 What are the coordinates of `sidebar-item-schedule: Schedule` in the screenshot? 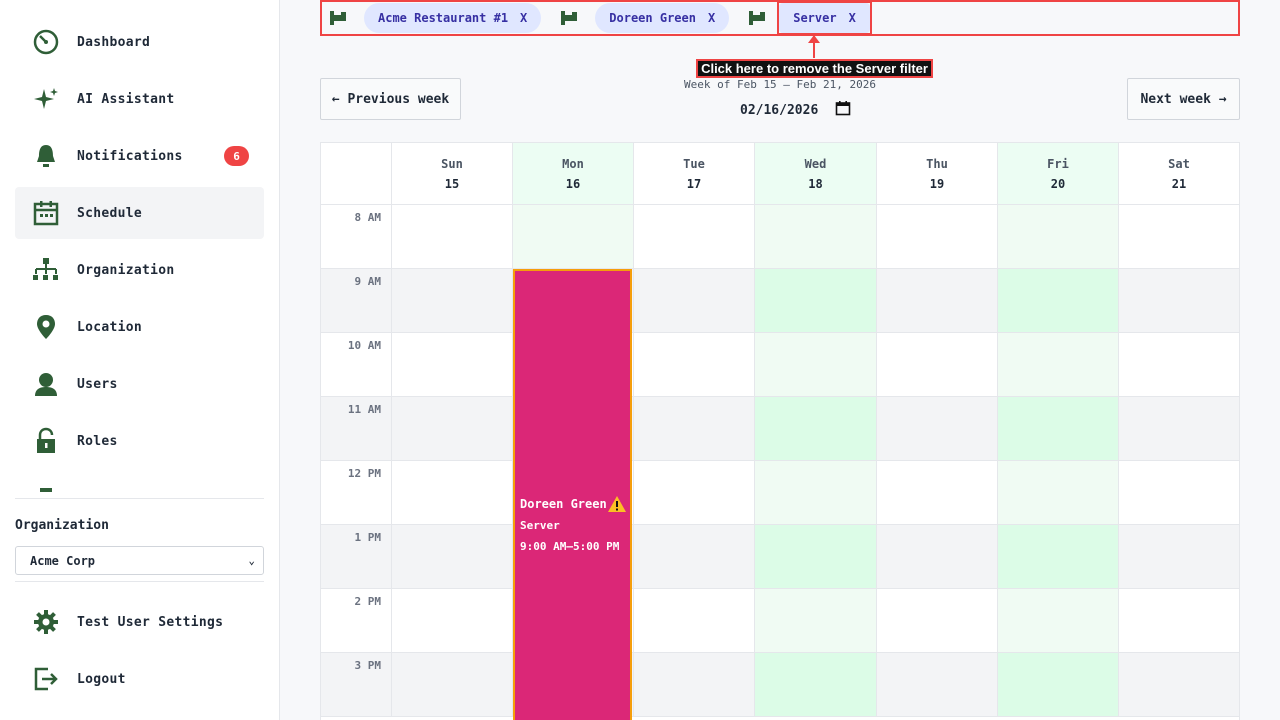 It's located at (139, 213).